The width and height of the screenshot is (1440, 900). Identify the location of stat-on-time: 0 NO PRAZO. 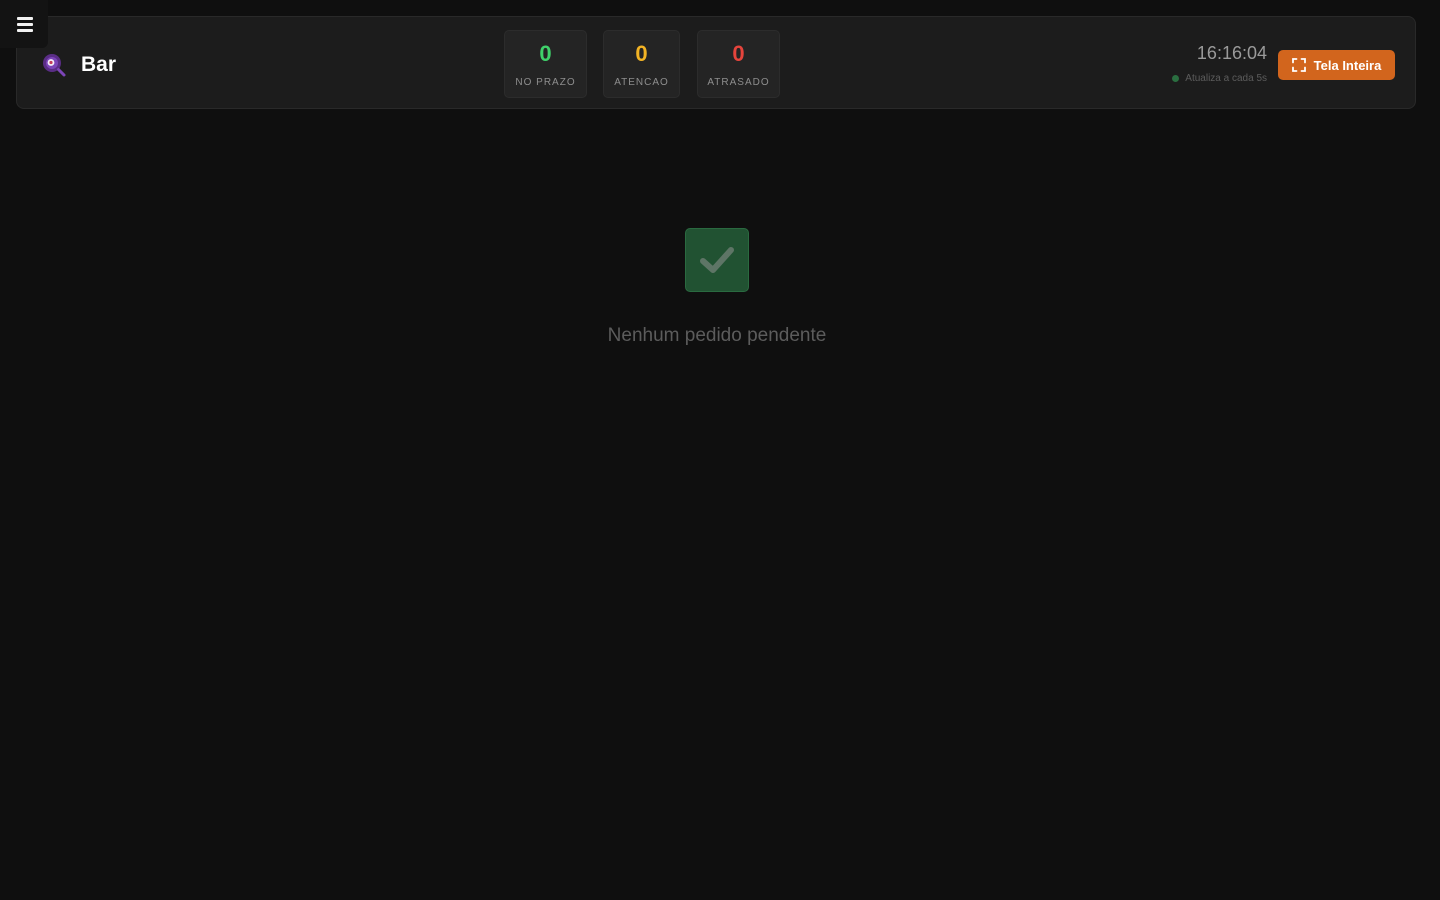
(545, 64).